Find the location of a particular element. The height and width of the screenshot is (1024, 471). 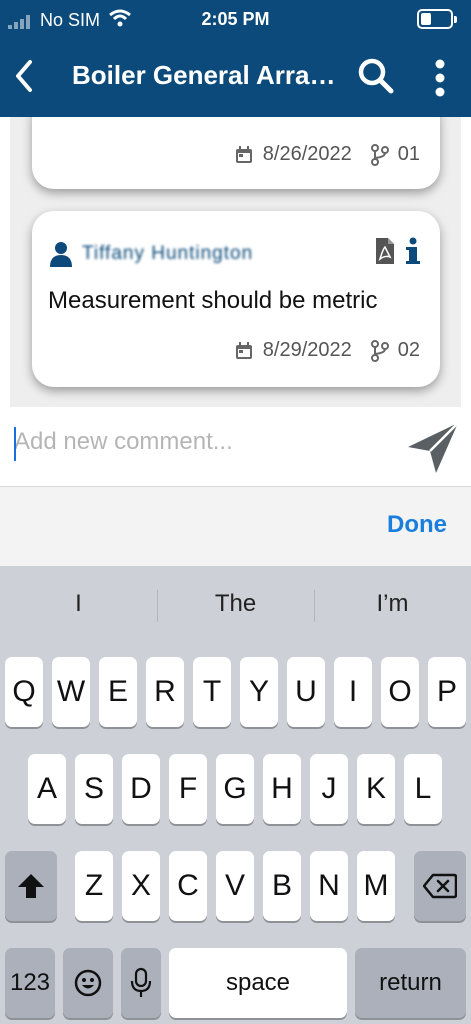

comment-date: 8/29/2022 is located at coordinates (307, 350).